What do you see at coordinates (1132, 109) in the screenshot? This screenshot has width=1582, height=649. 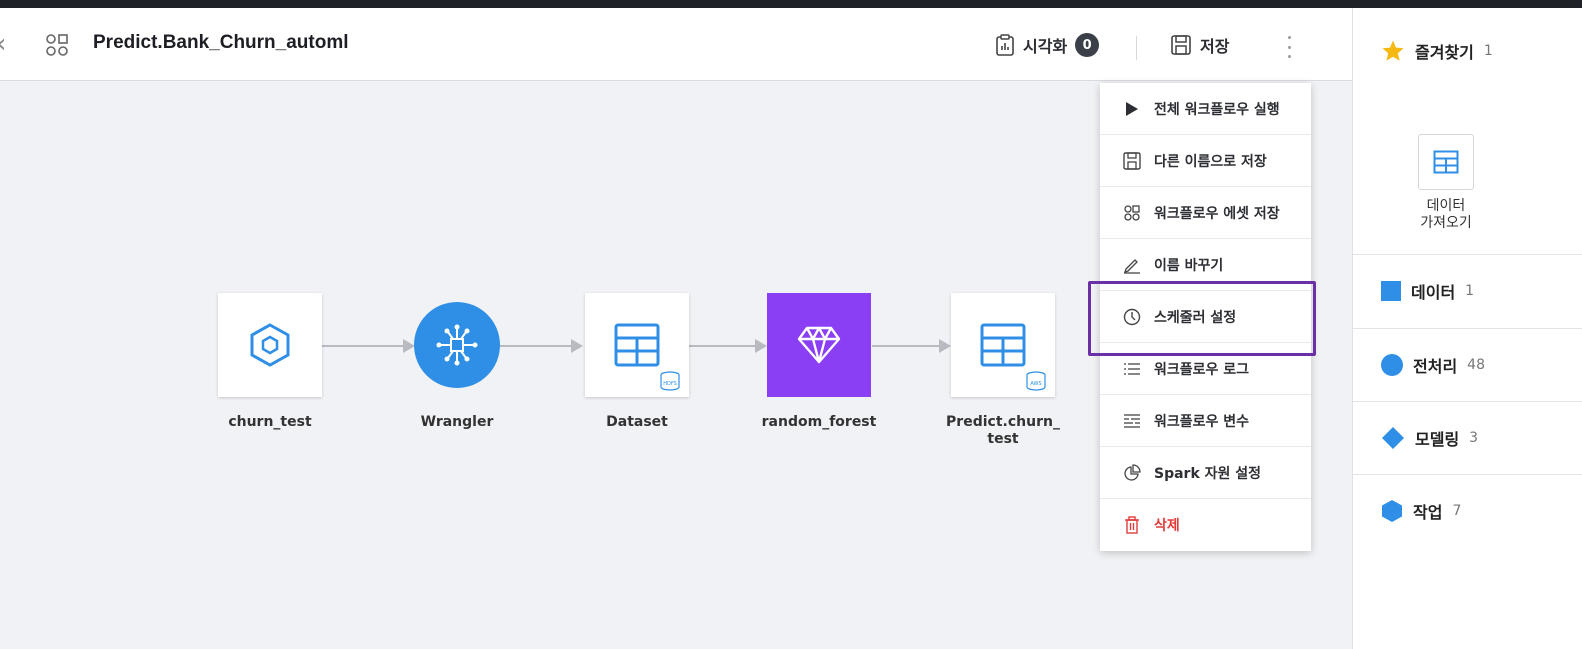 I see `play-icon` at bounding box center [1132, 109].